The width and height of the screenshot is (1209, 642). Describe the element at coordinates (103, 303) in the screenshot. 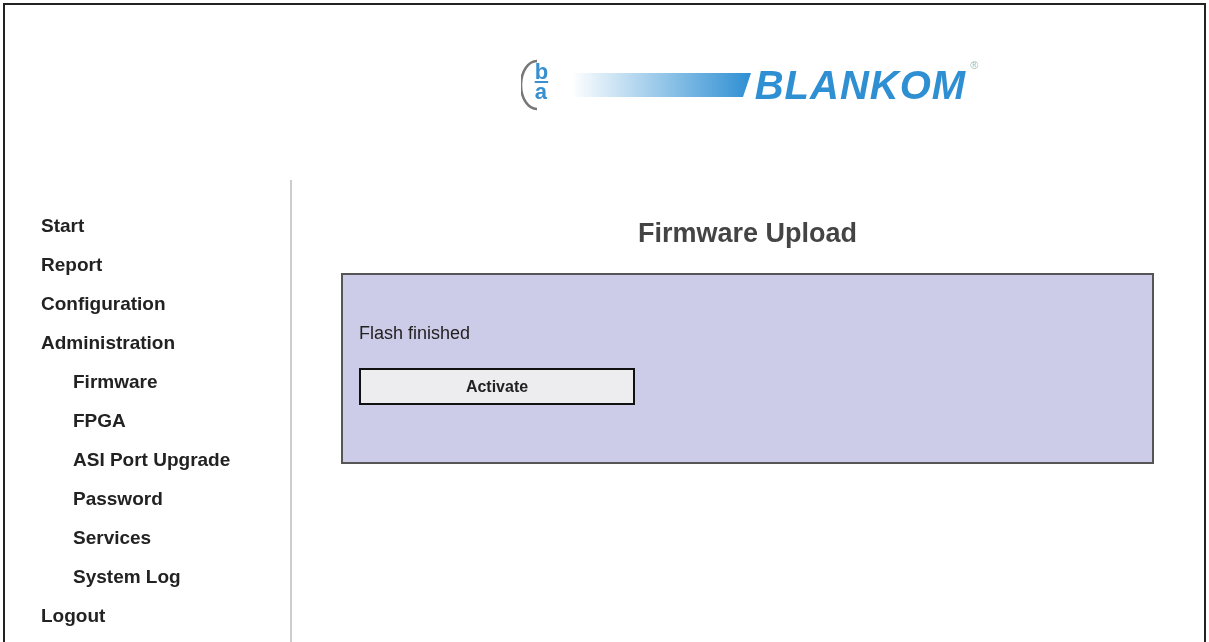

I see `menu-link: Configuration` at that location.